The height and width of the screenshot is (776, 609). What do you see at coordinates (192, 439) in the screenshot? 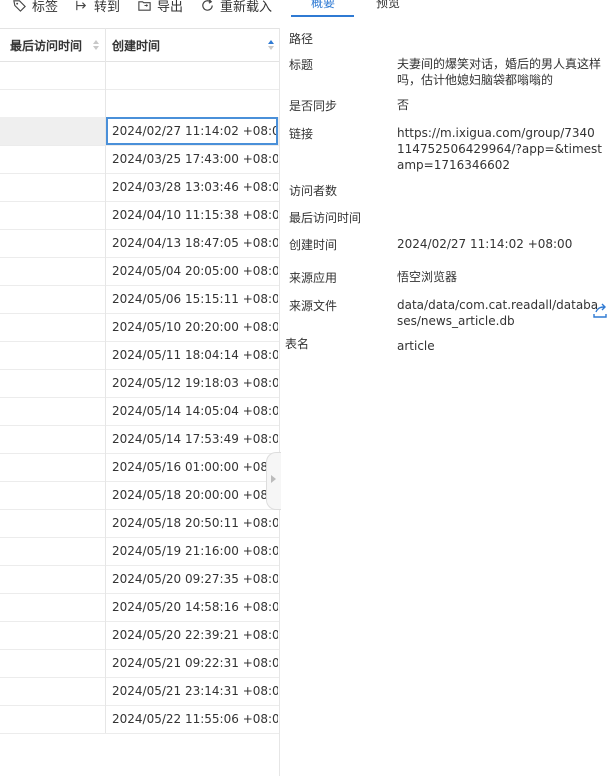
I see `cell-created: 2024/05/14 17:53:49 +08:00` at bounding box center [192, 439].